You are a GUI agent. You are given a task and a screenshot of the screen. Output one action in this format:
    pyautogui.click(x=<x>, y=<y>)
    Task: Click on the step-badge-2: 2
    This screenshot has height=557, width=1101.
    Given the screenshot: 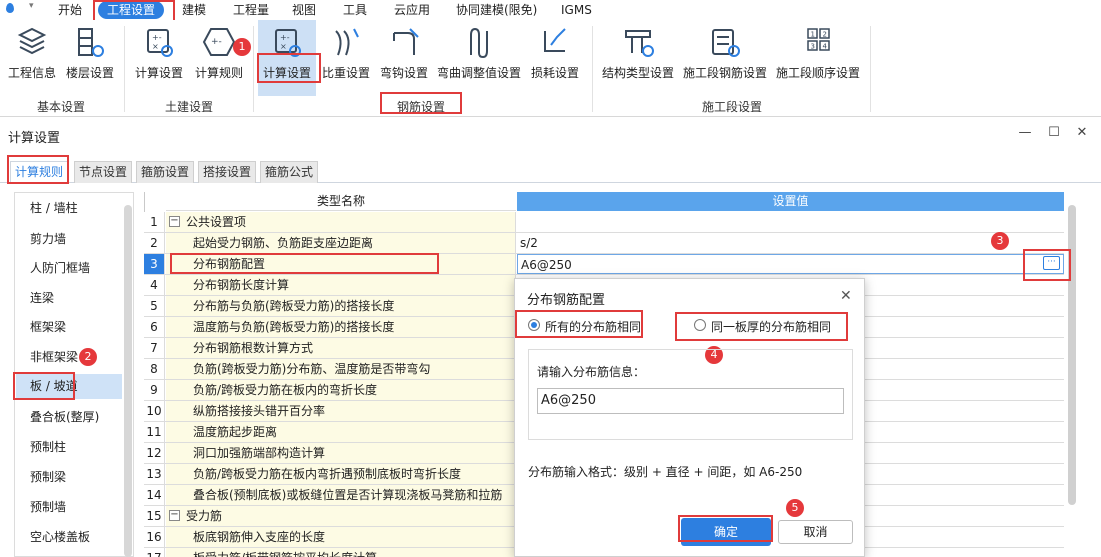 What is the action you would take?
    pyautogui.click(x=88, y=357)
    